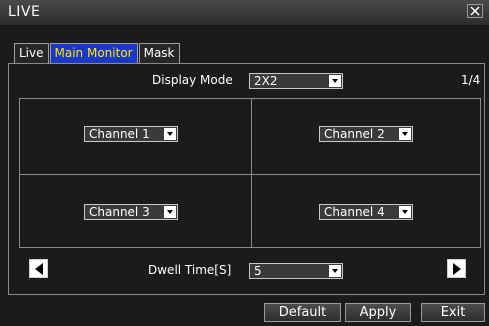  I want to click on channel-3-value: Channel 3, so click(119, 212).